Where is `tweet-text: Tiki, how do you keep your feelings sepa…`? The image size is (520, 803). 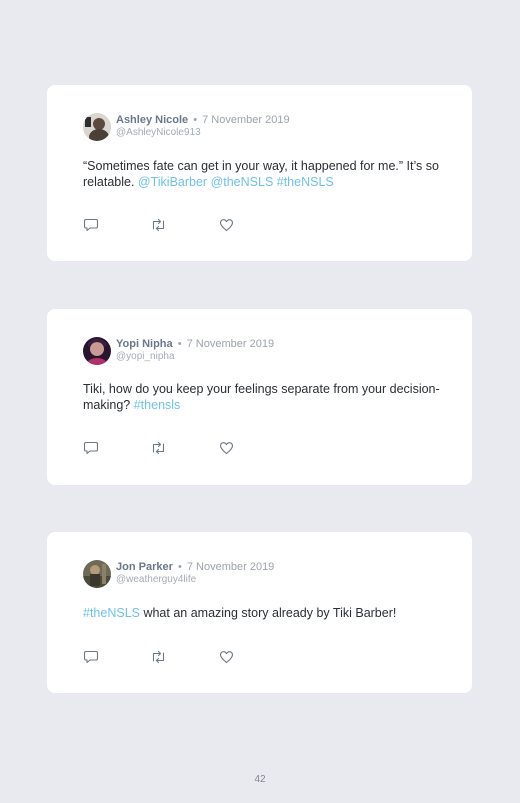
tweet-text: Tiki, how do you keep your feelings sepa… is located at coordinates (263, 397).